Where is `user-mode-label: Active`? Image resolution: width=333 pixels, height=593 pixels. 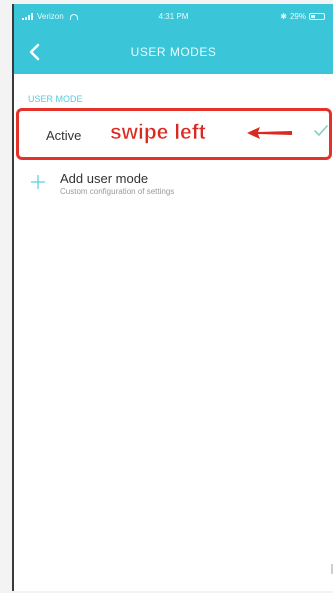 user-mode-label: Active is located at coordinates (64, 135).